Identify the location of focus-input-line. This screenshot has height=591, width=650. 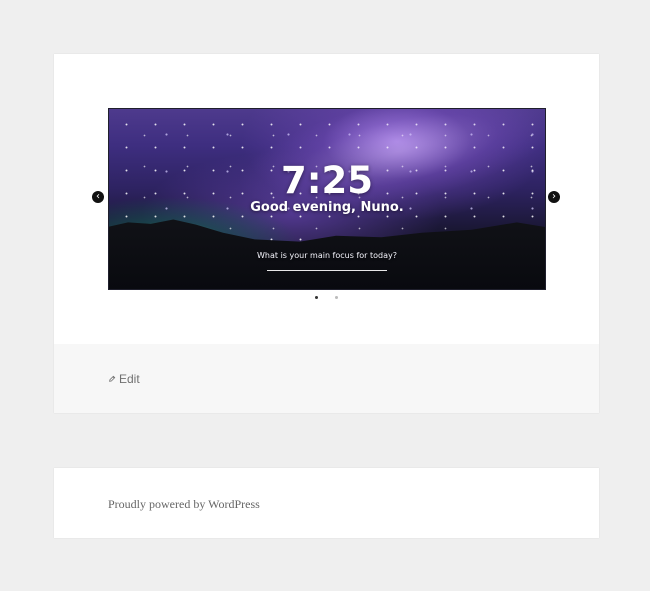
(327, 270).